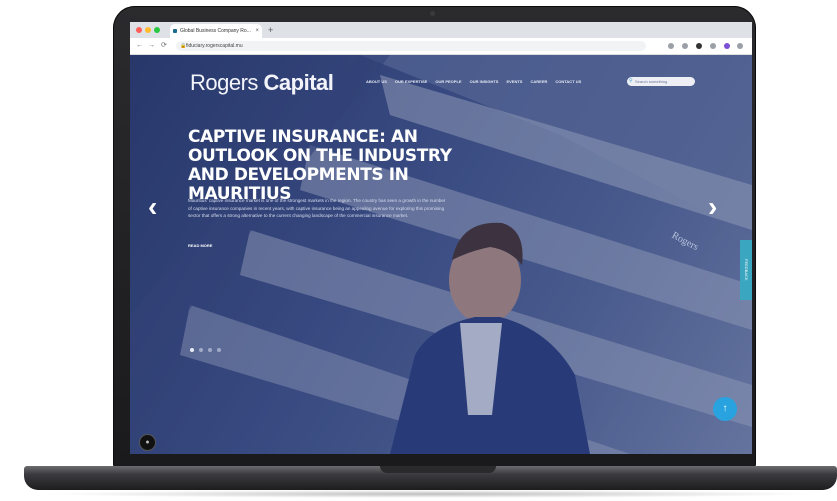 This screenshot has height=501, width=837. Describe the element at coordinates (568, 81) in the screenshot. I see `menu-item-contact: CONTACT US` at that location.